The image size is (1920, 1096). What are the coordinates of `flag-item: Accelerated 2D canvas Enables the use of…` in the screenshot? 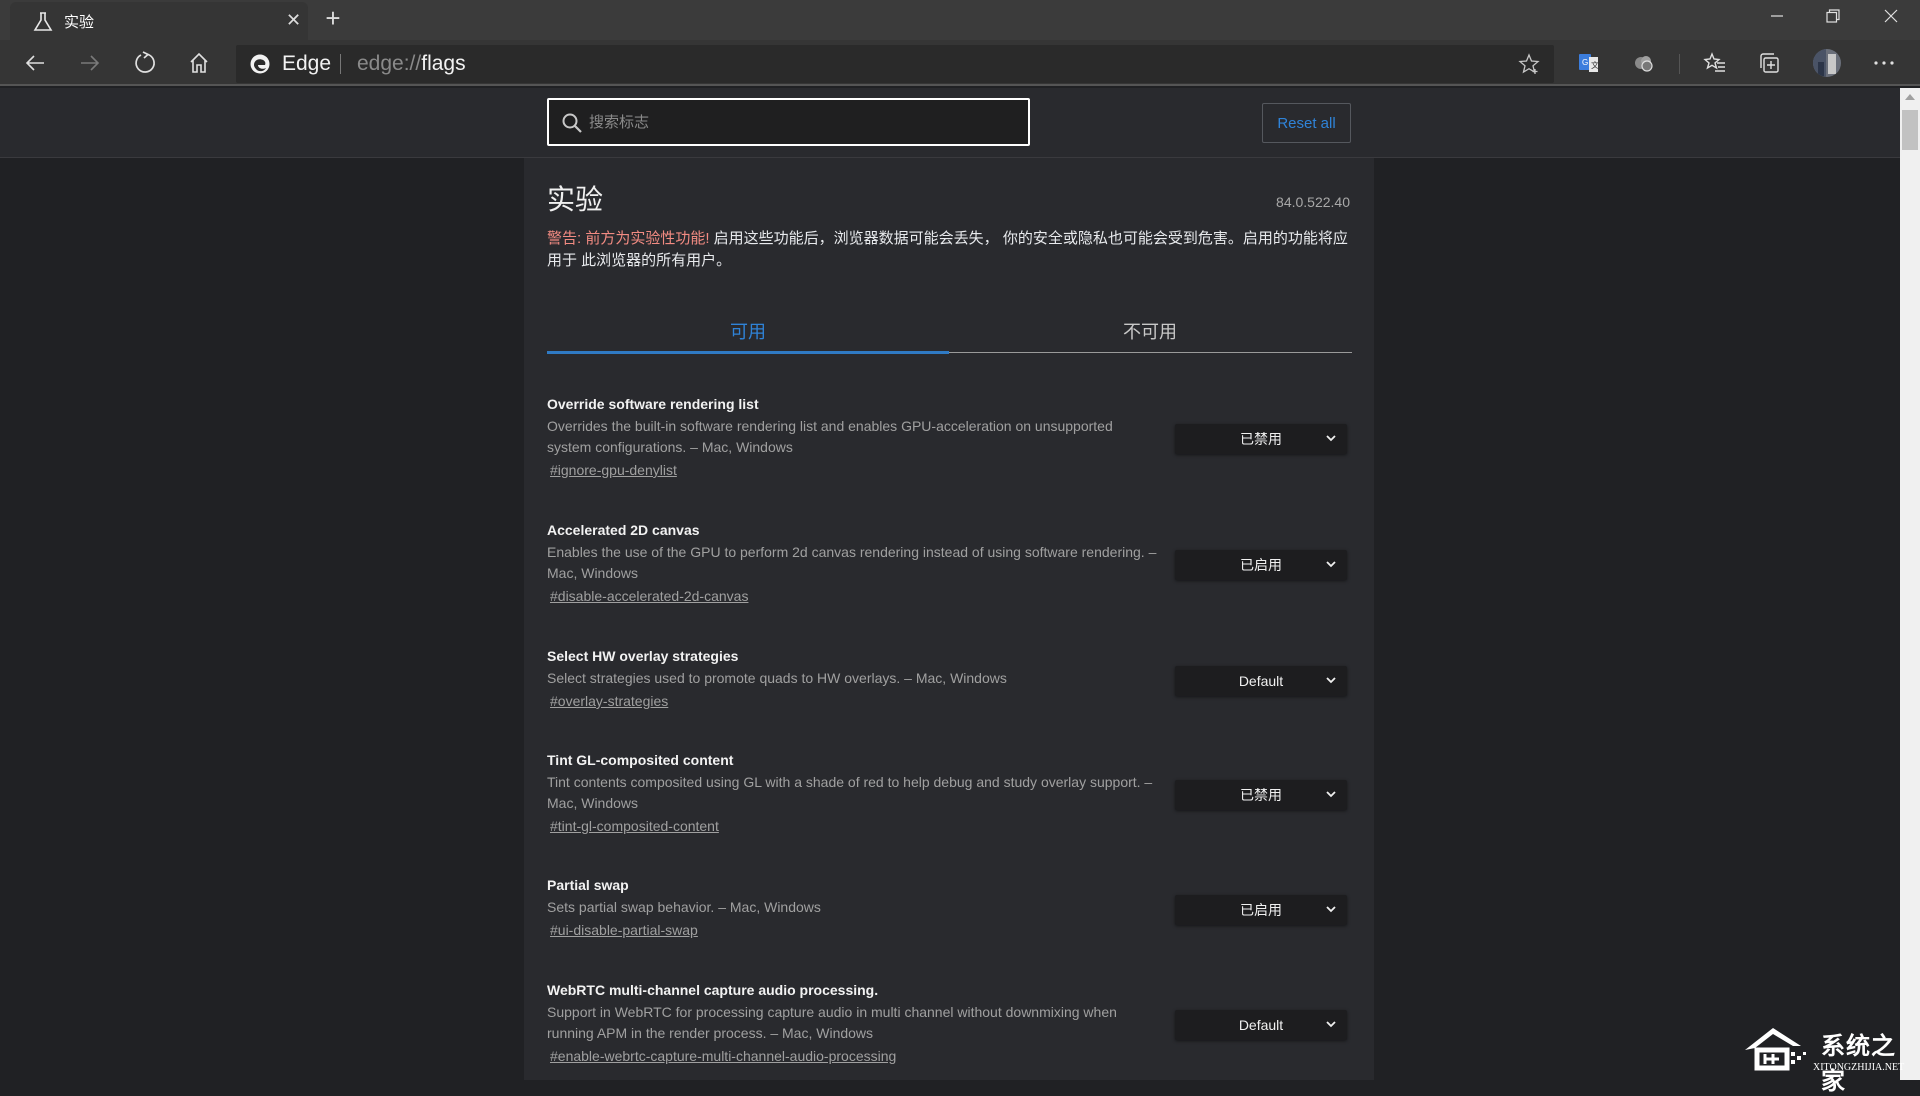 It's located at (949, 563).